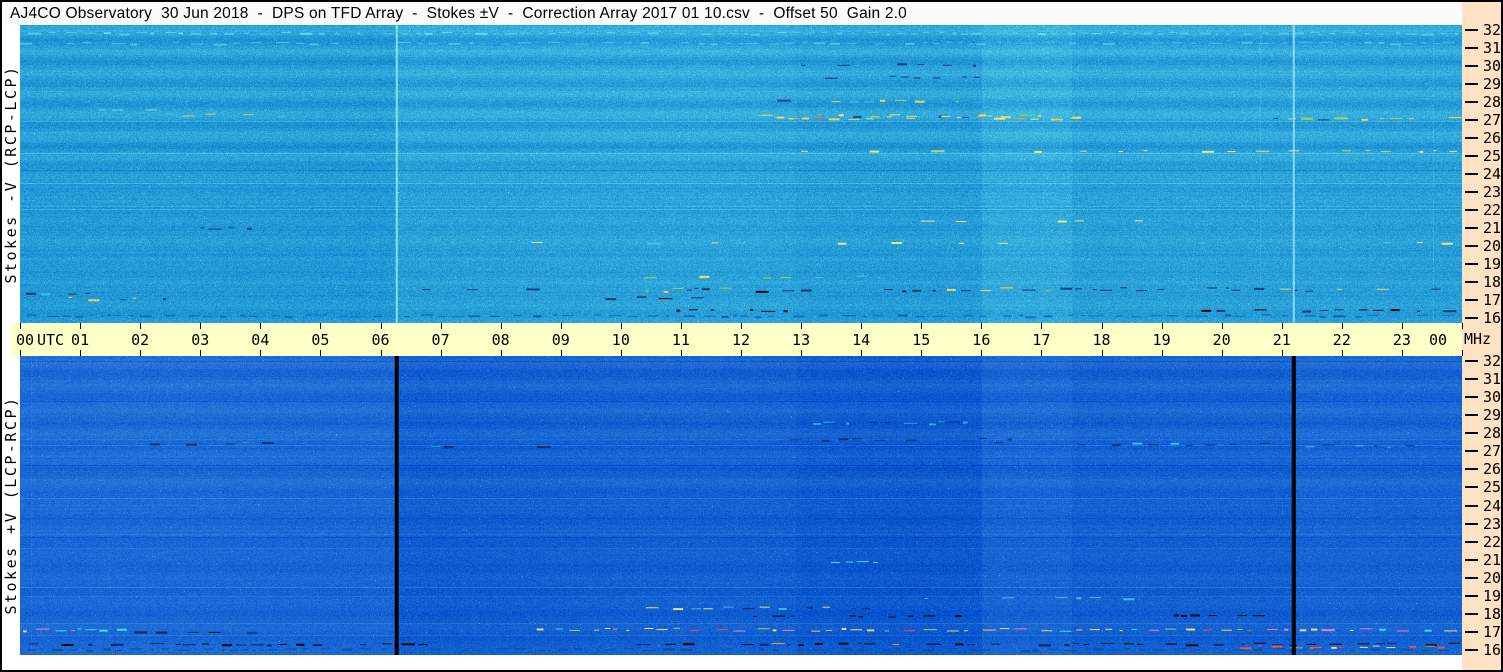 This screenshot has height=672, width=1503. What do you see at coordinates (1492, 84) in the screenshot?
I see `frequency-tick-label: 29` at bounding box center [1492, 84].